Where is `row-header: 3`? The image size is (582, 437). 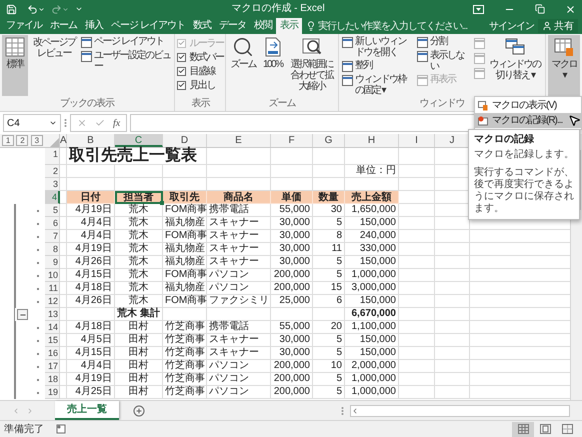 row-header: 3 is located at coordinates (52, 184).